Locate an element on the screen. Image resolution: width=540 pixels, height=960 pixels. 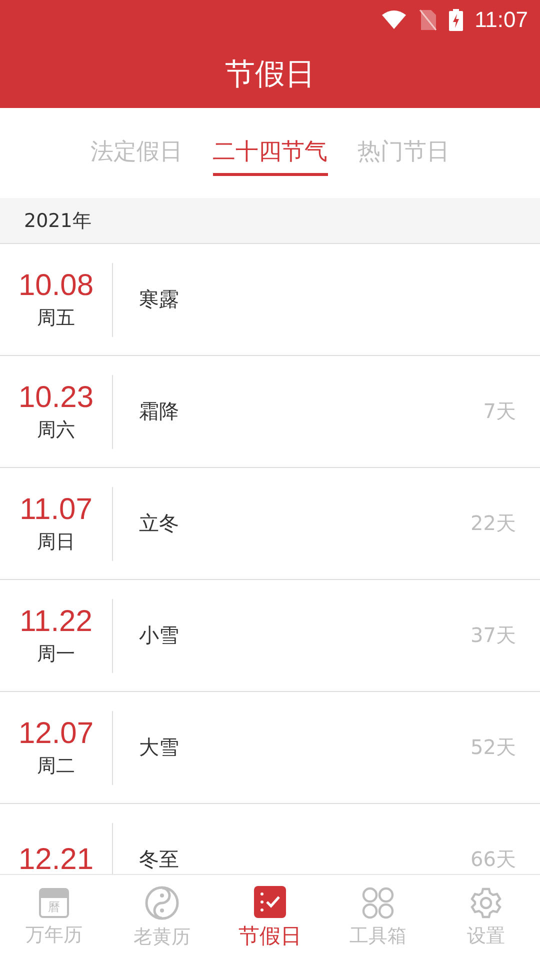
solar-term-name: 小雪 is located at coordinates (159, 635).